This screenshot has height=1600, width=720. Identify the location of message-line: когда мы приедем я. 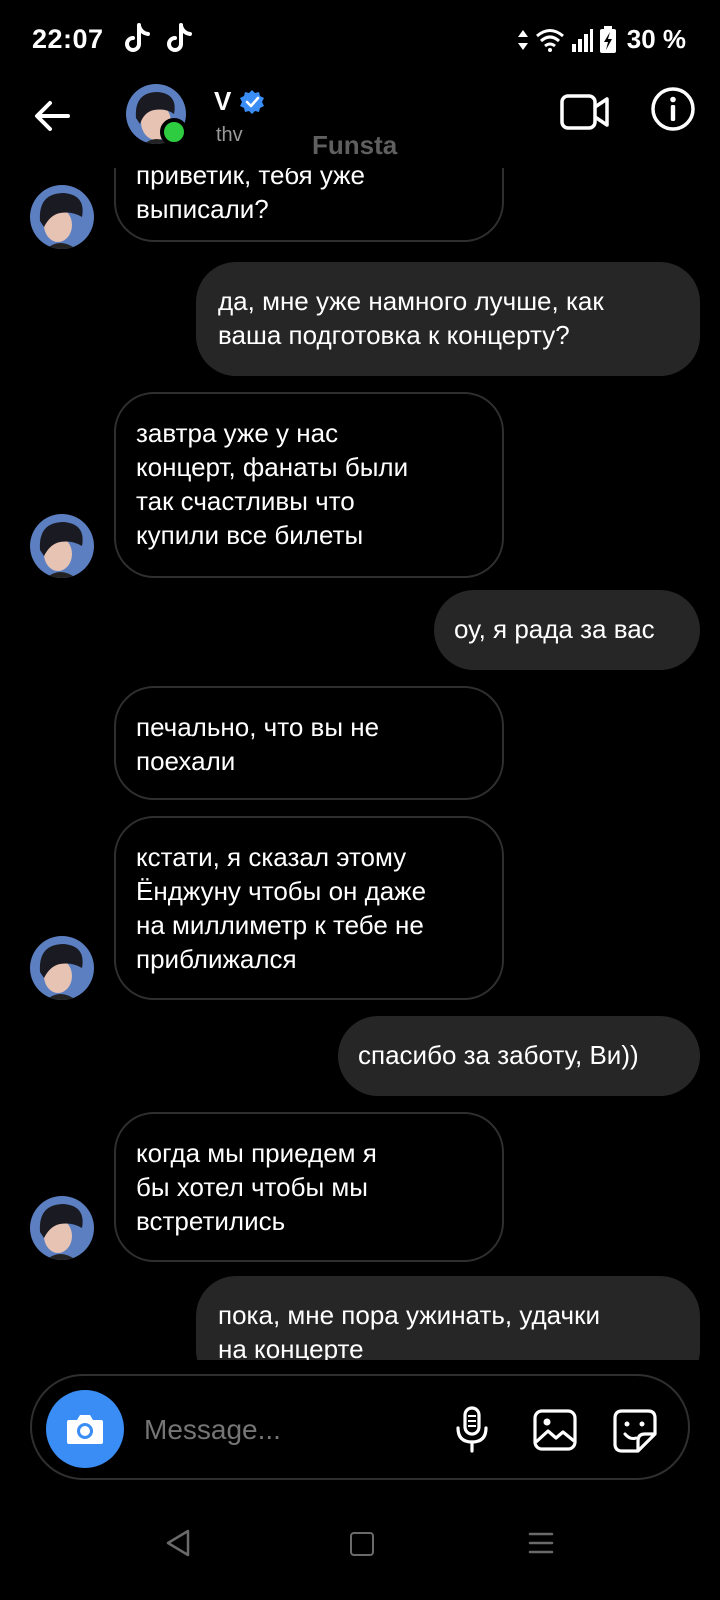
(256, 1153).